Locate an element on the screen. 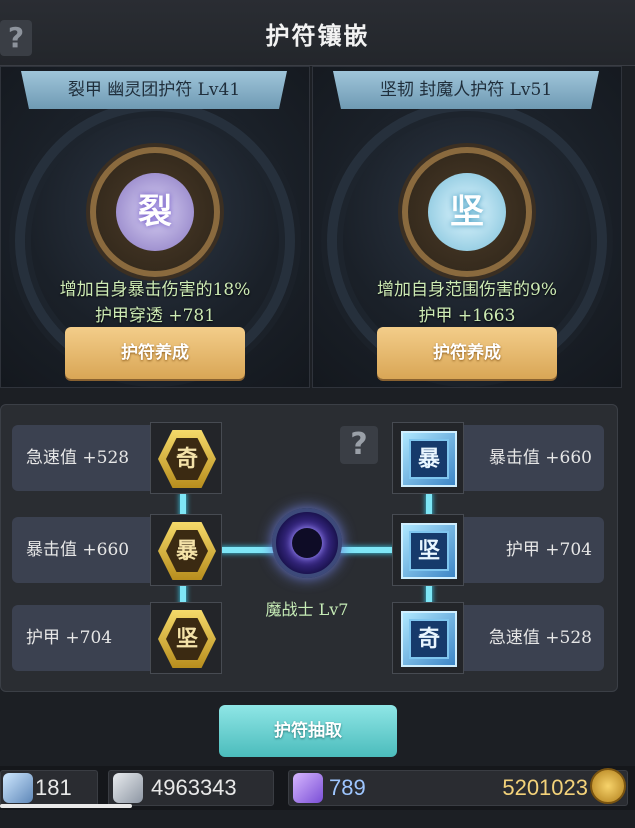  amulet-banner: 坚韧 封魔人护符 Lv51 is located at coordinates (466, 90).